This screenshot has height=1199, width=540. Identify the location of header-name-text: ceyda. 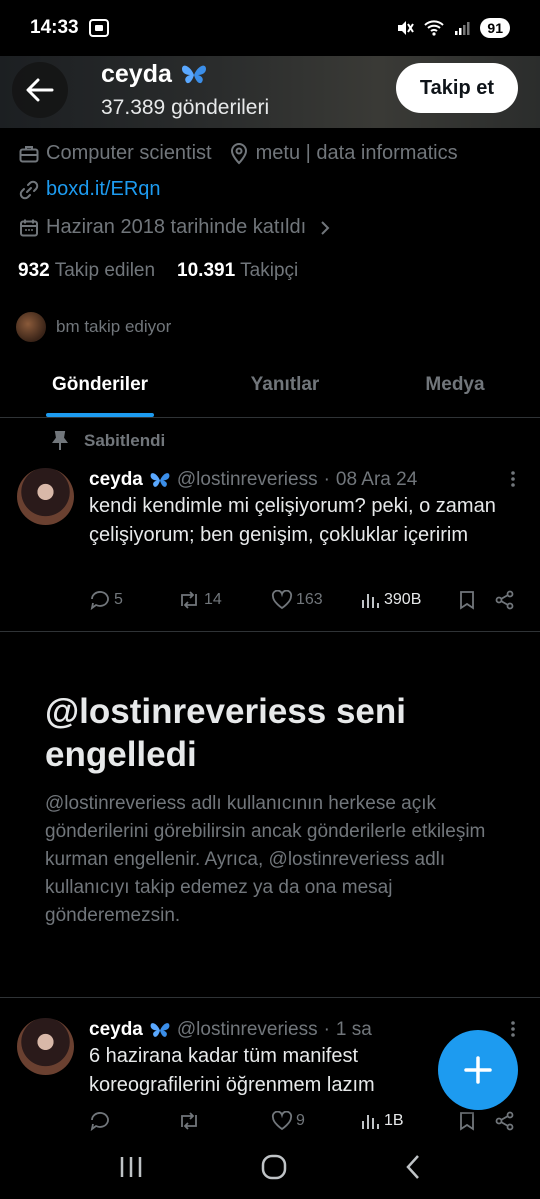
(136, 74).